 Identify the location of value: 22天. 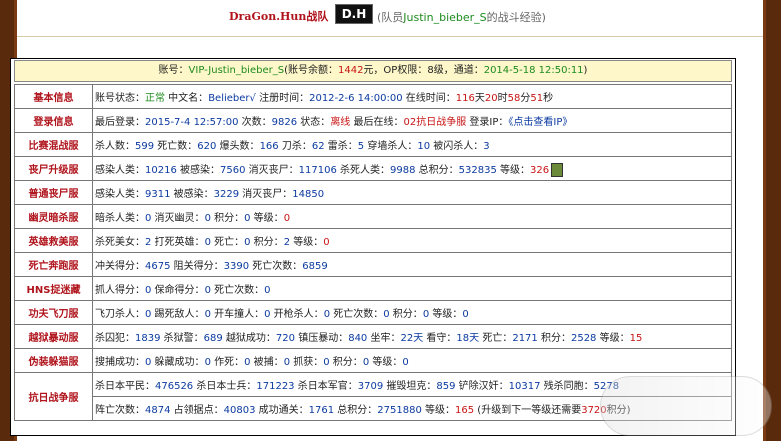
(412, 338).